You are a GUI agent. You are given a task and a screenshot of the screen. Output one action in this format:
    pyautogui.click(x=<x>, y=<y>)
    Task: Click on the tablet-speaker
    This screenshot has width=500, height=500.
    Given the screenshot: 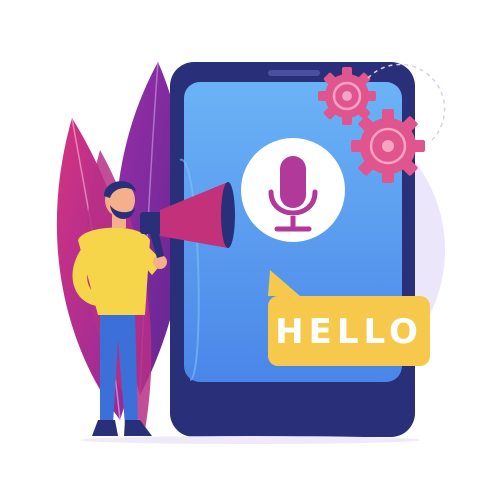 What is the action you would take?
    pyautogui.click(x=294, y=73)
    